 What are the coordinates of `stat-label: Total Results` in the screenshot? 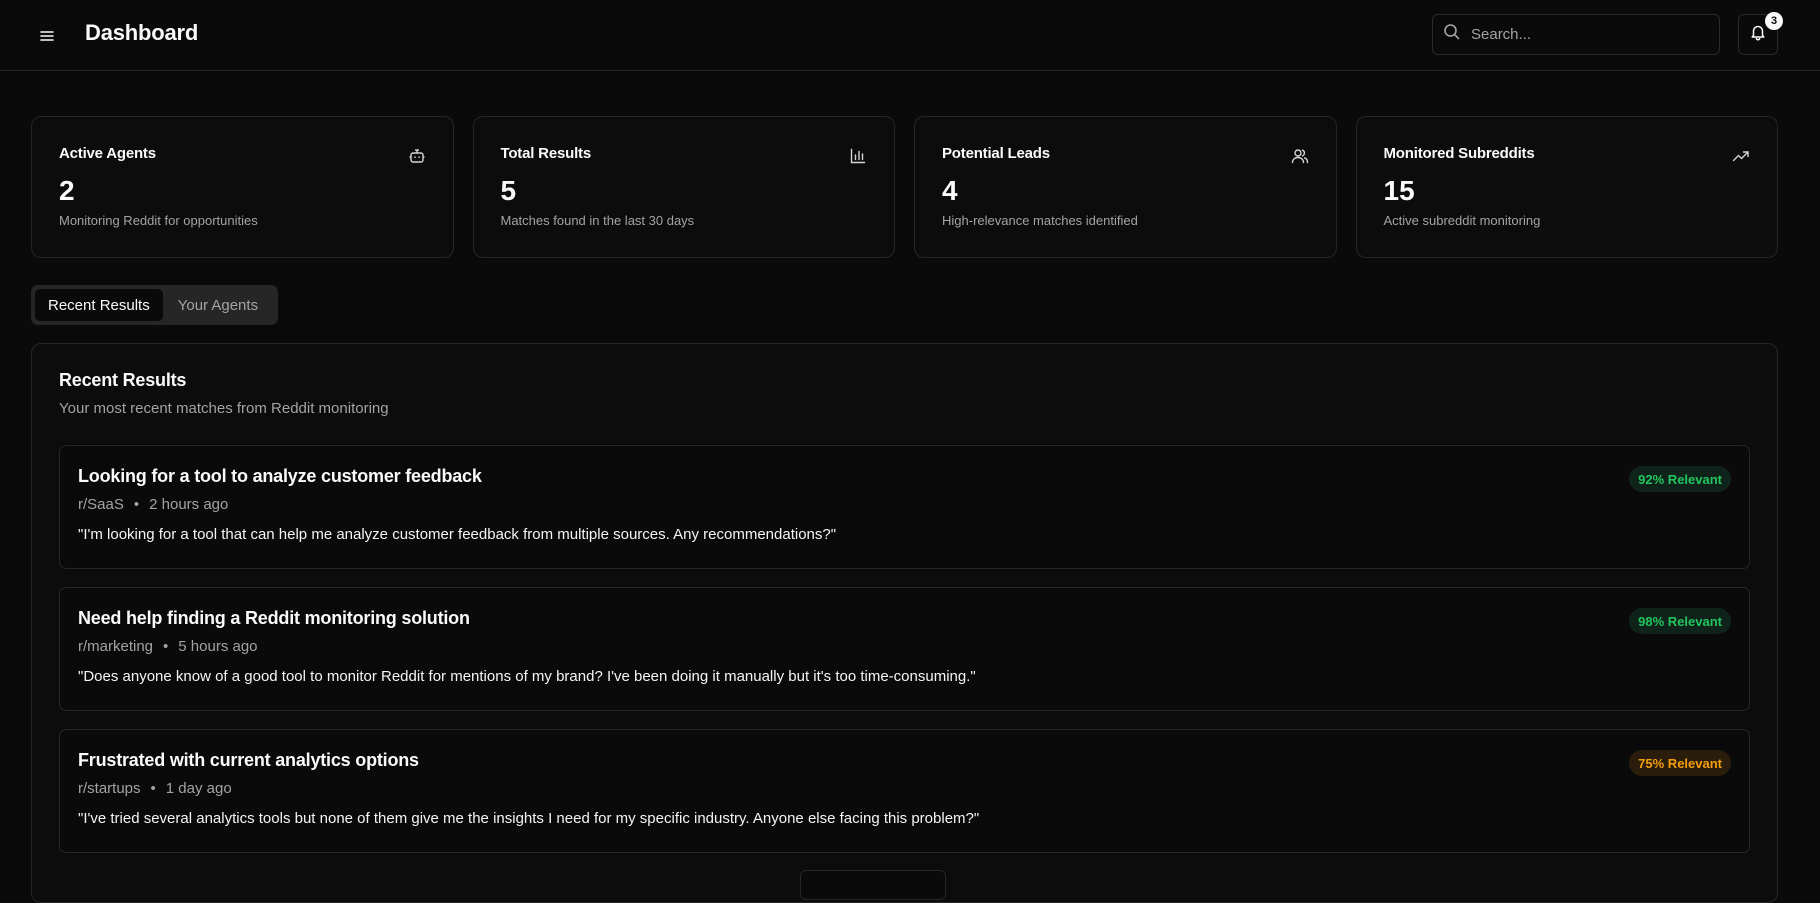 It's located at (546, 153).